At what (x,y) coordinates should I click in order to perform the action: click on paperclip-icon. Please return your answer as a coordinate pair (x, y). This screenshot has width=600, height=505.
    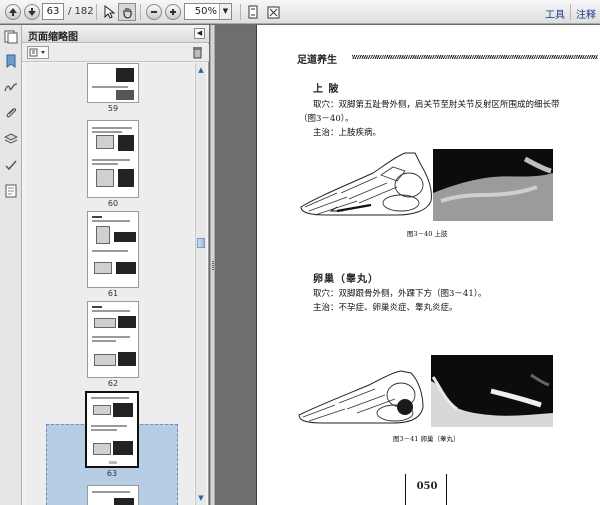
    Looking at the image, I should click on (11, 113).